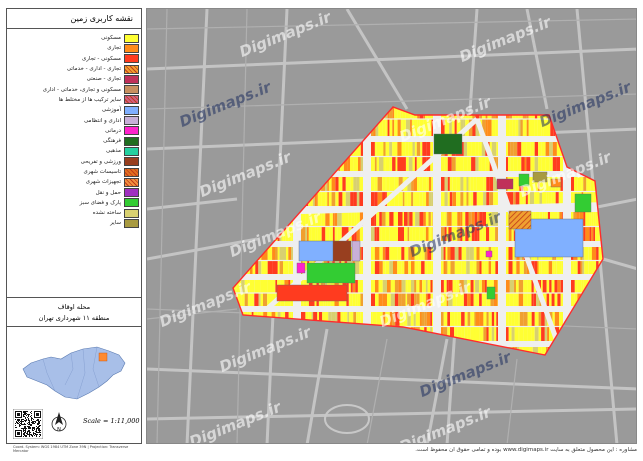  I want to click on legend-item: حمل و نقل, so click(75, 192).